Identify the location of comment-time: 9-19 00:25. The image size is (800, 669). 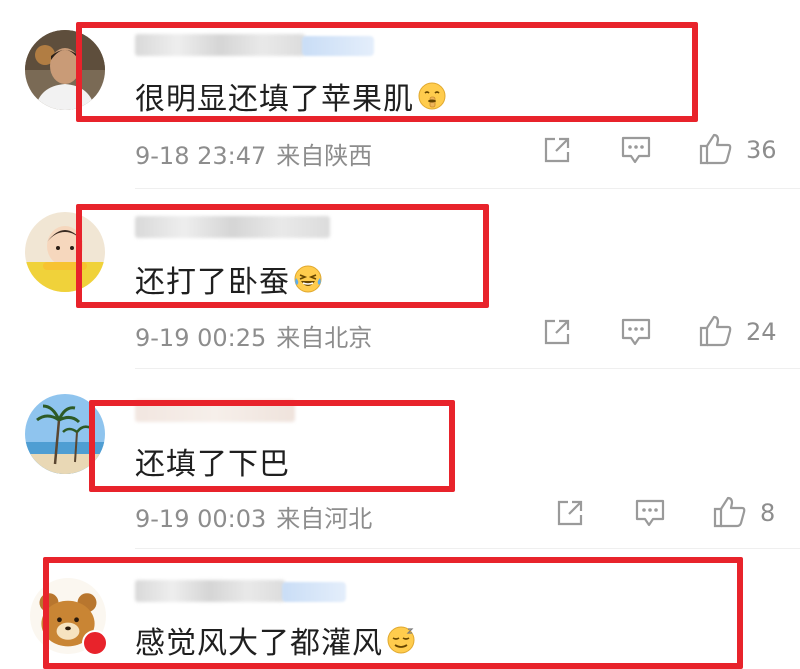
(201, 338).